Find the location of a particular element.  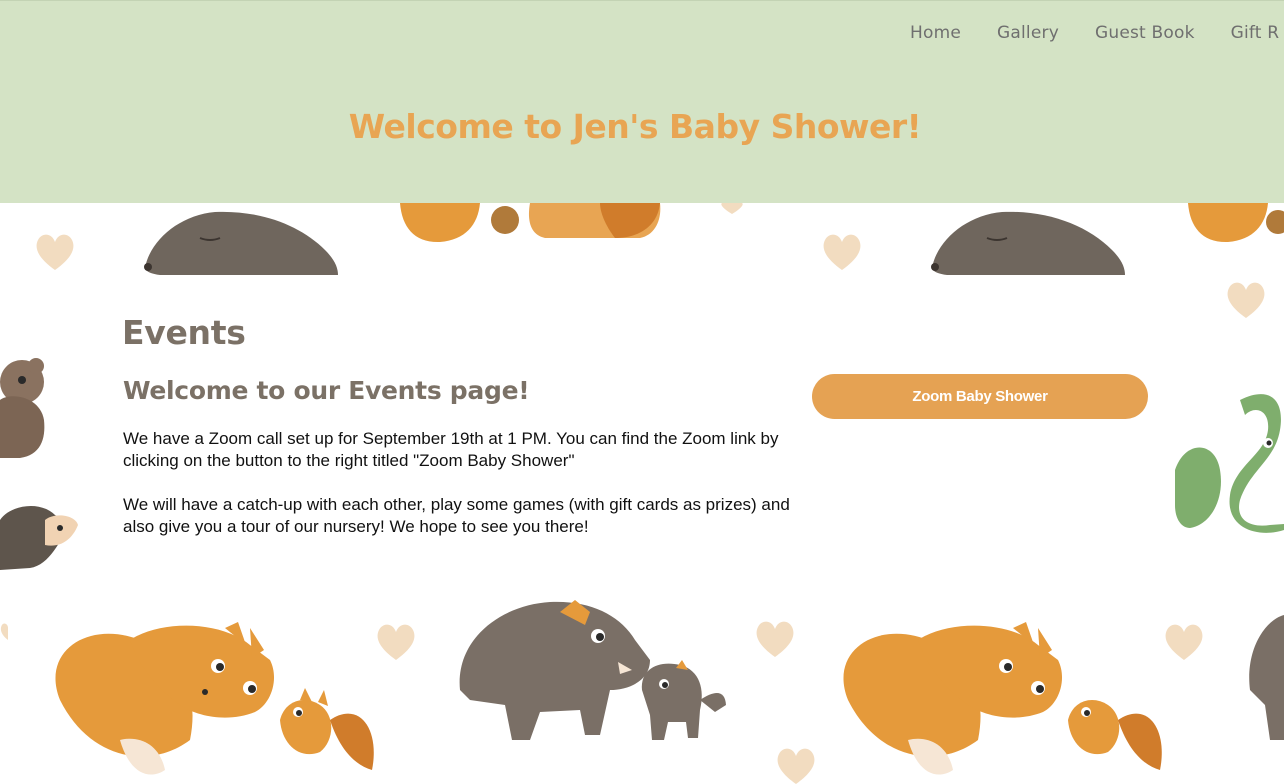

boar-piglet-illustration is located at coordinates (683, 700).